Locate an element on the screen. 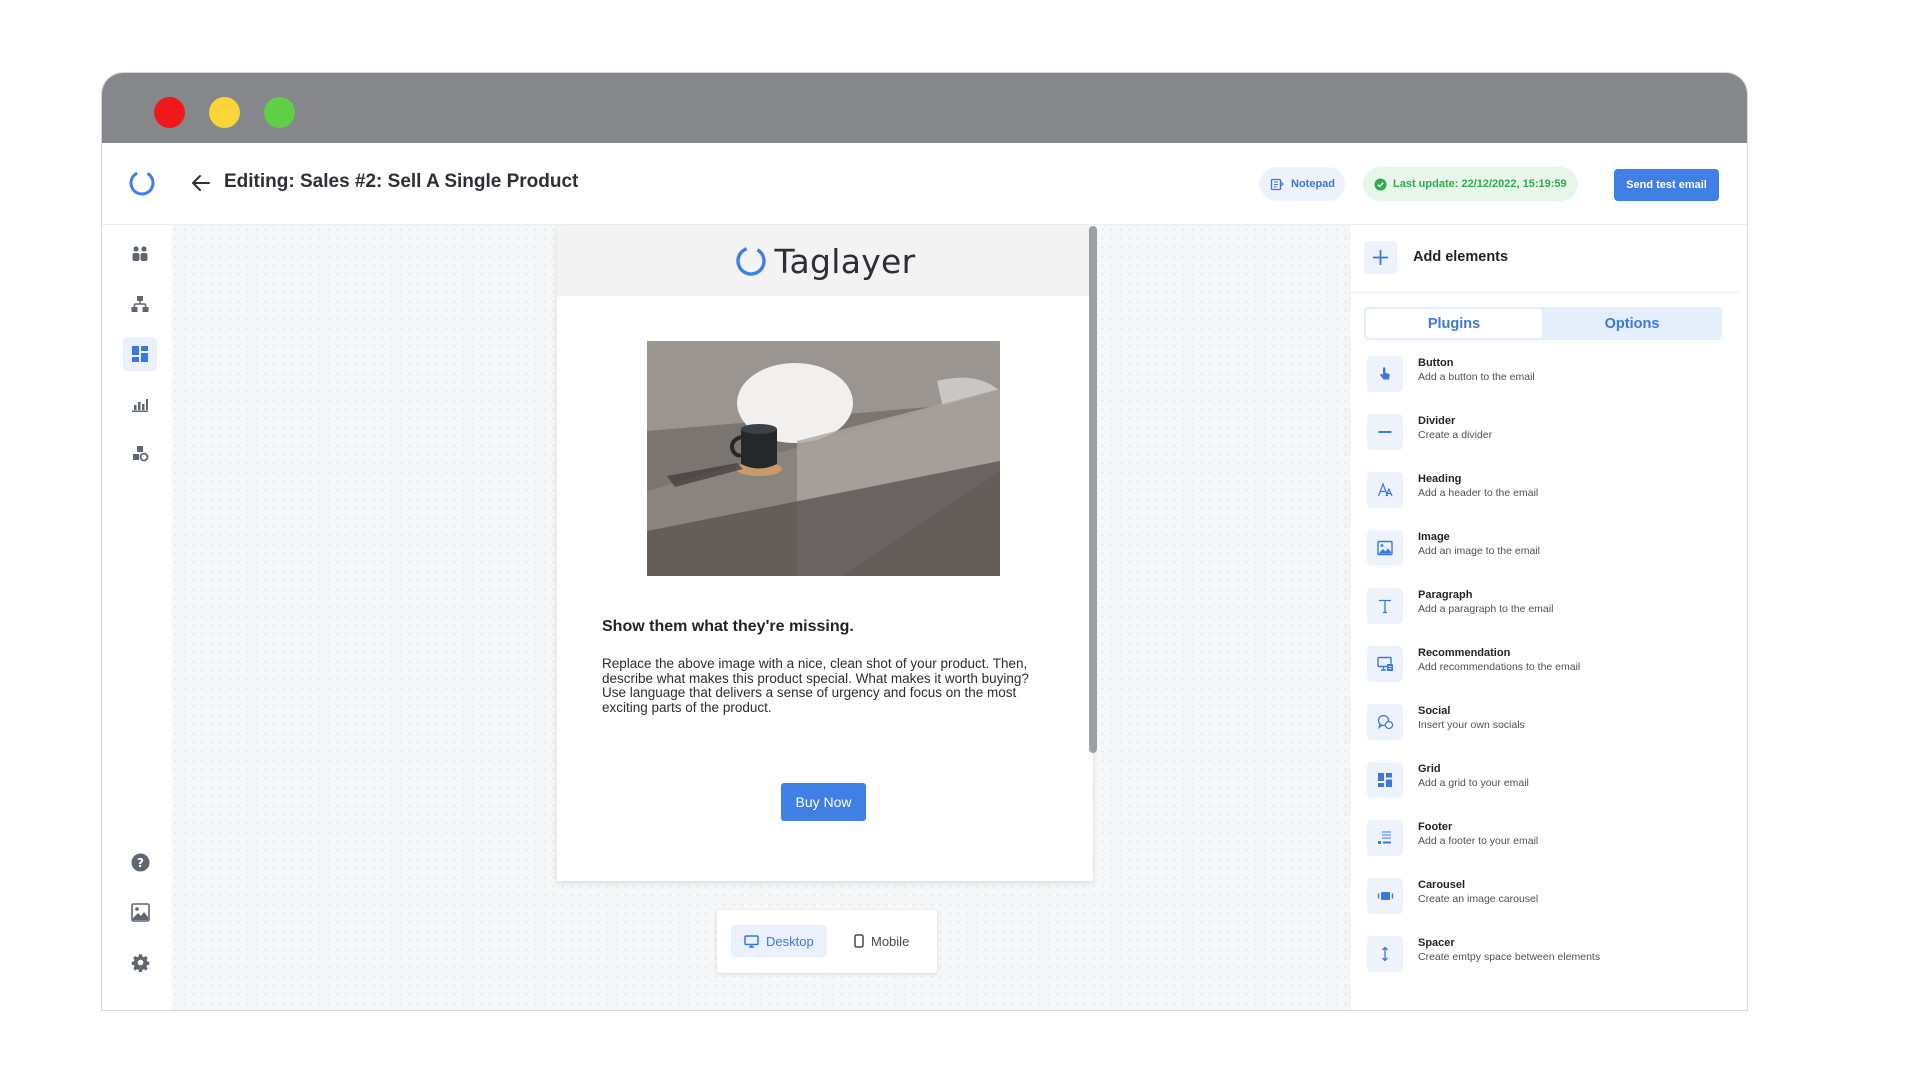 The height and width of the screenshot is (1080, 1920). plugin-description: Add recommendations to the email is located at coordinates (1499, 667).